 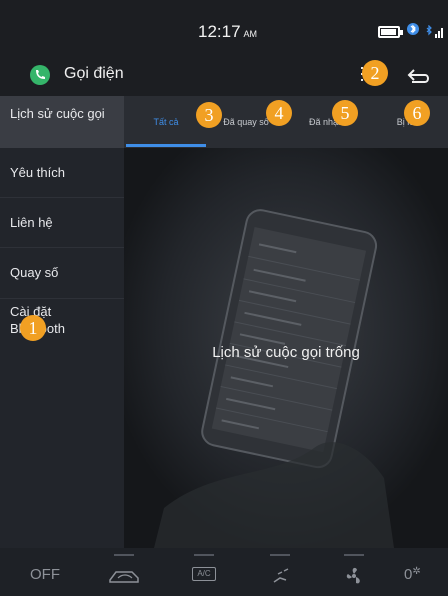 What do you see at coordinates (354, 572) in the screenshot?
I see `fan-icon` at bounding box center [354, 572].